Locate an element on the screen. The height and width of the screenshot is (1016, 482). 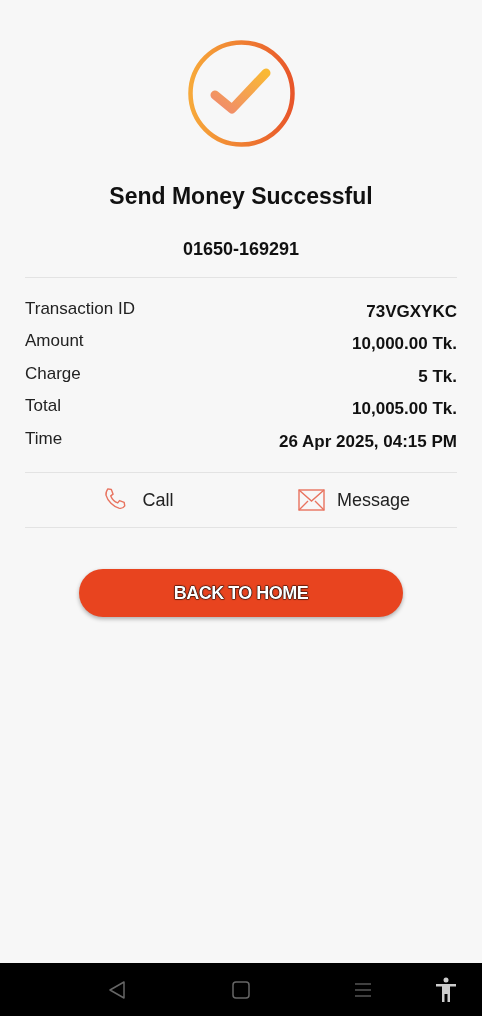
action-link: Message is located at coordinates (373, 500).